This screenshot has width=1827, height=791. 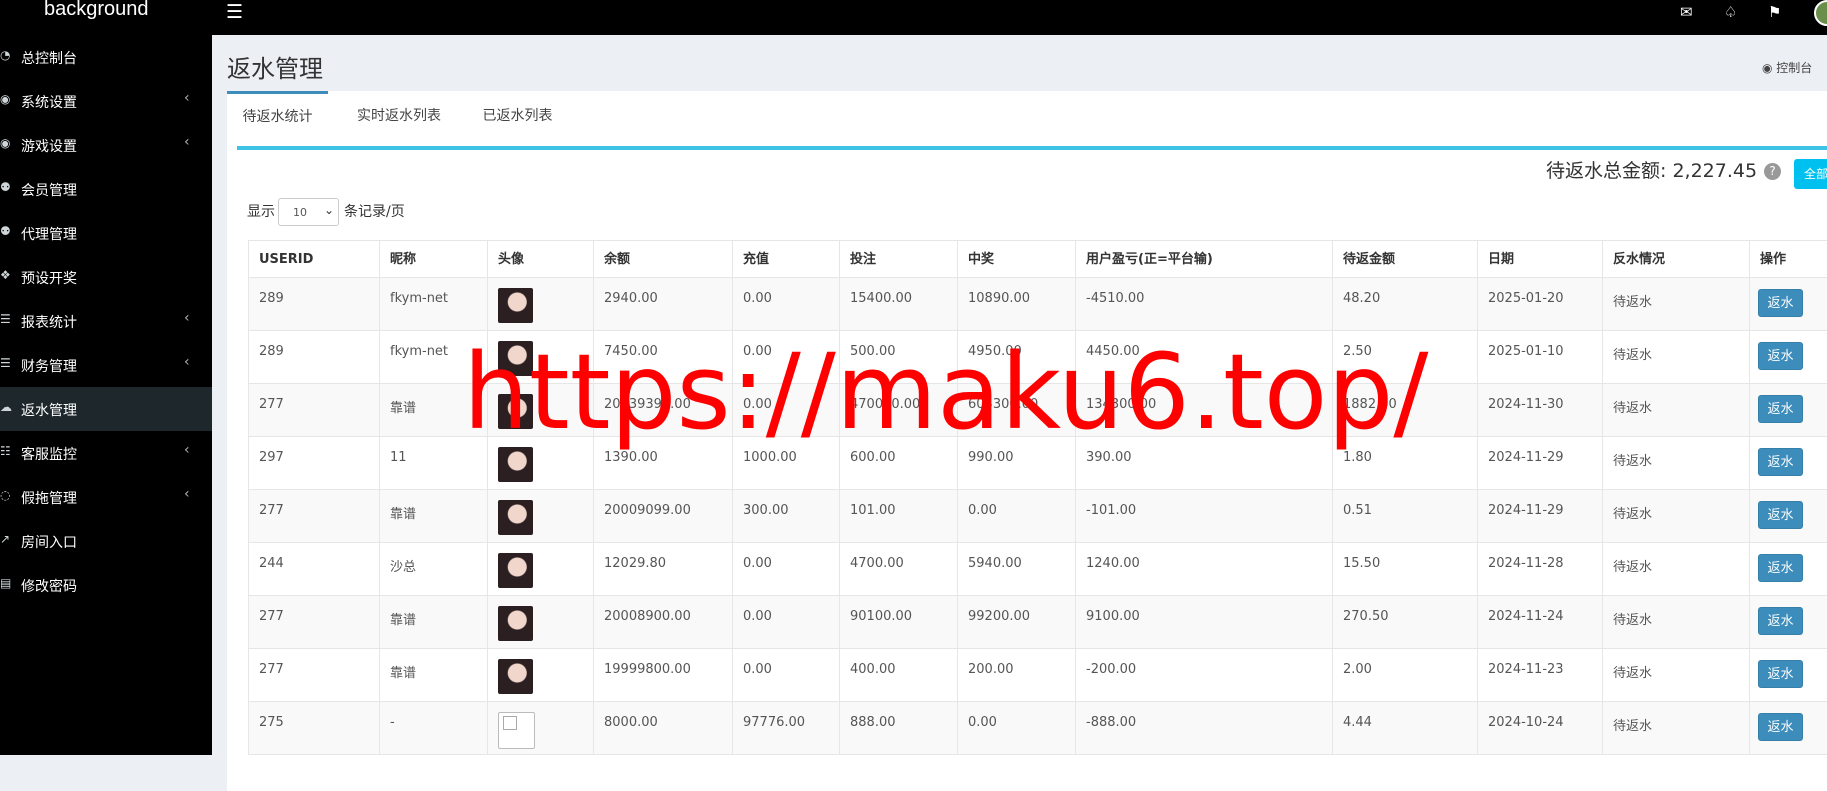 What do you see at coordinates (5, 187) in the screenshot?
I see `users-icon: ⚉` at bounding box center [5, 187].